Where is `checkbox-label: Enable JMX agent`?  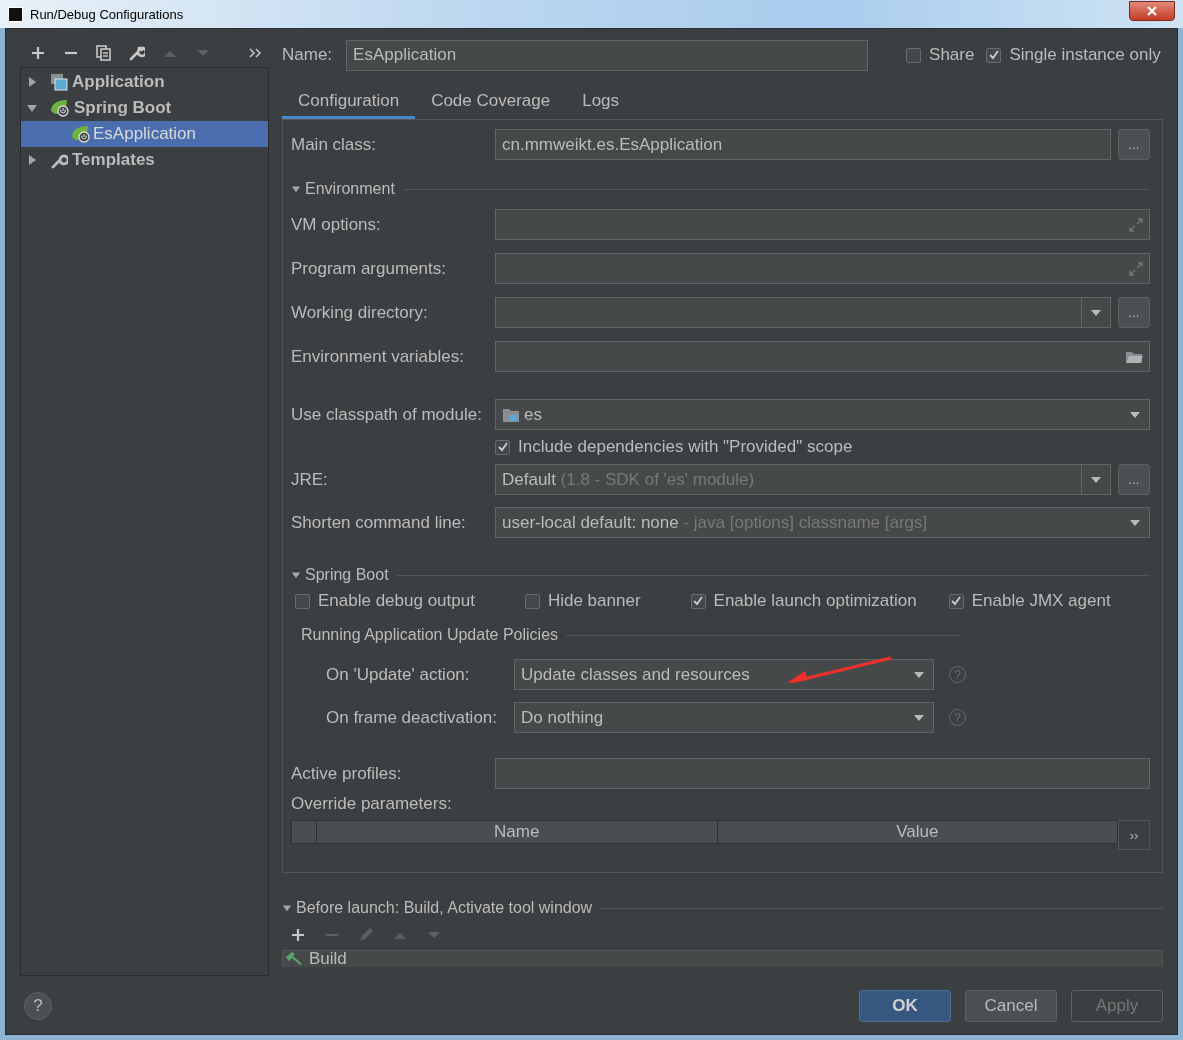 checkbox-label: Enable JMX agent is located at coordinates (1041, 601).